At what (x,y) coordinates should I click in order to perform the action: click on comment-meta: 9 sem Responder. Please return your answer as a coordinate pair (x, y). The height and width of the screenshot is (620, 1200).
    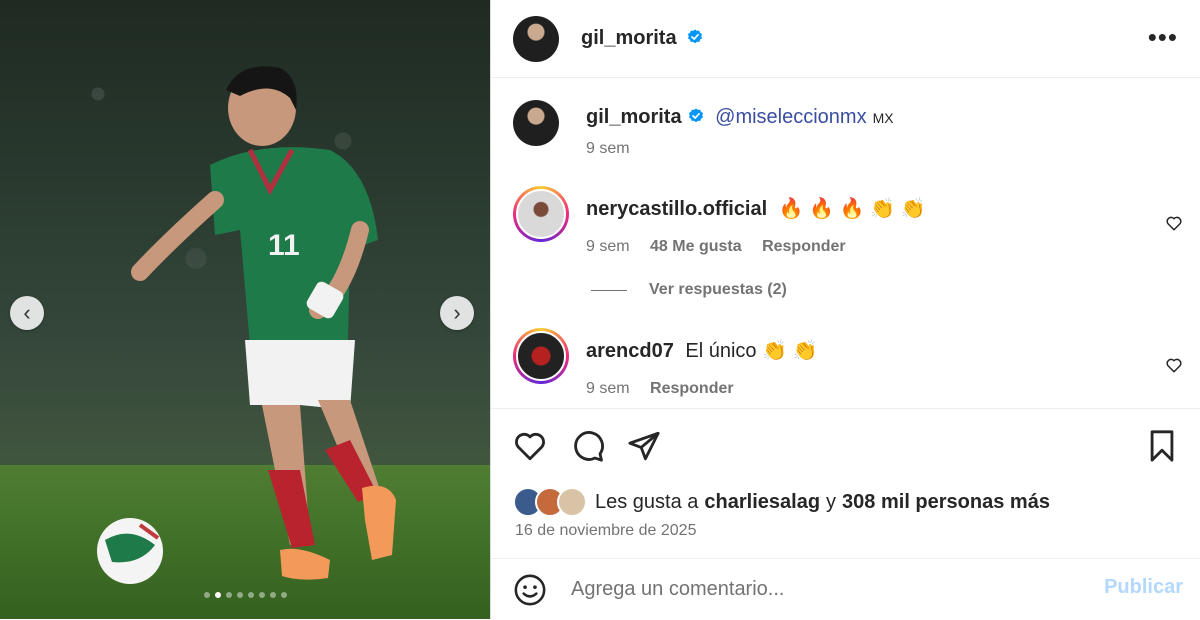
    Looking at the image, I should click on (668, 389).